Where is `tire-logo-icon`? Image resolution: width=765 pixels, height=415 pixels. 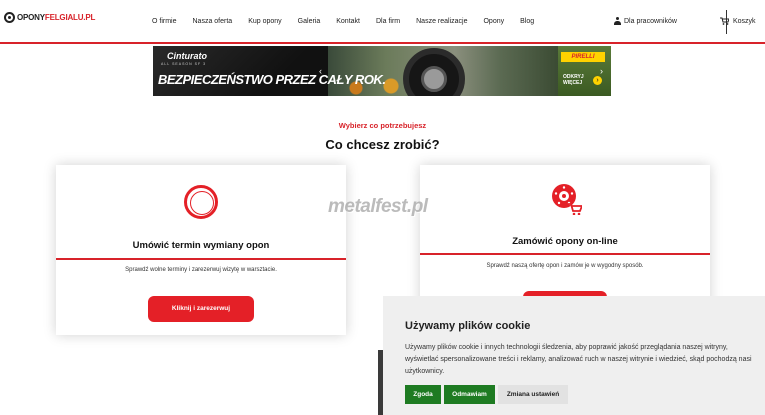 tire-logo-icon is located at coordinates (9, 17).